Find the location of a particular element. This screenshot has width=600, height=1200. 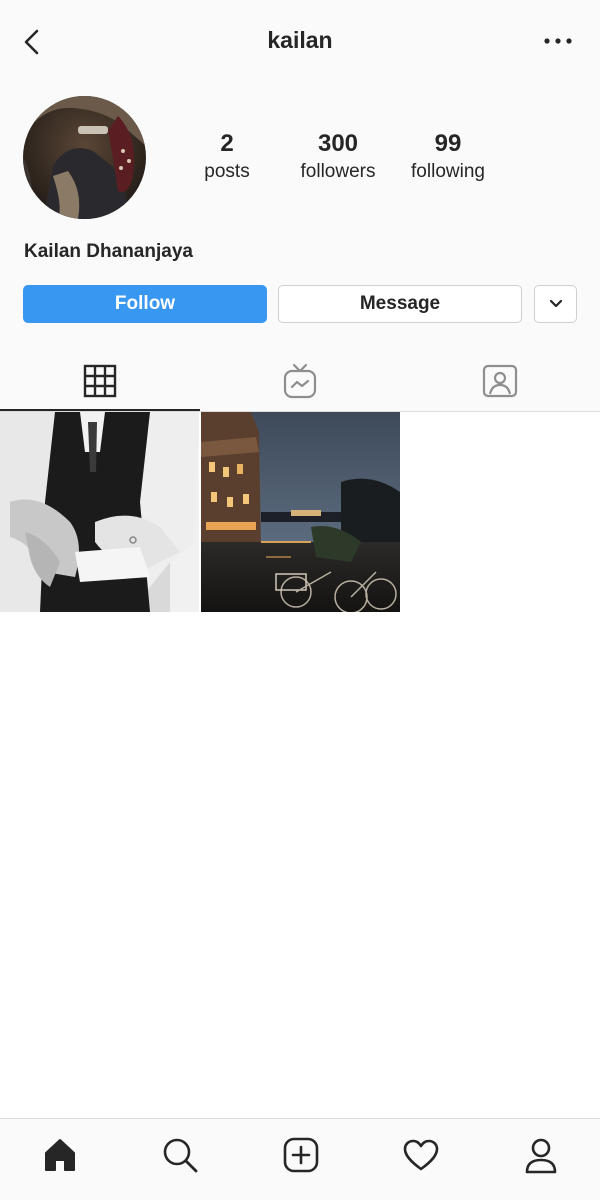

search-icon is located at coordinates (180, 1155).